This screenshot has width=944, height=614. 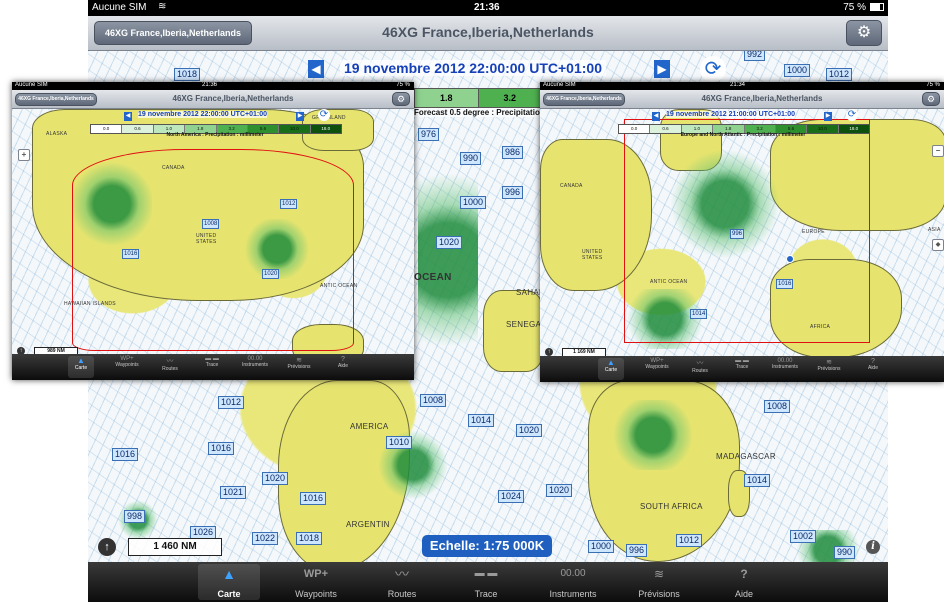 I want to click on scale-ratio-badge: Echelle: 1:75 000K, so click(x=487, y=546).